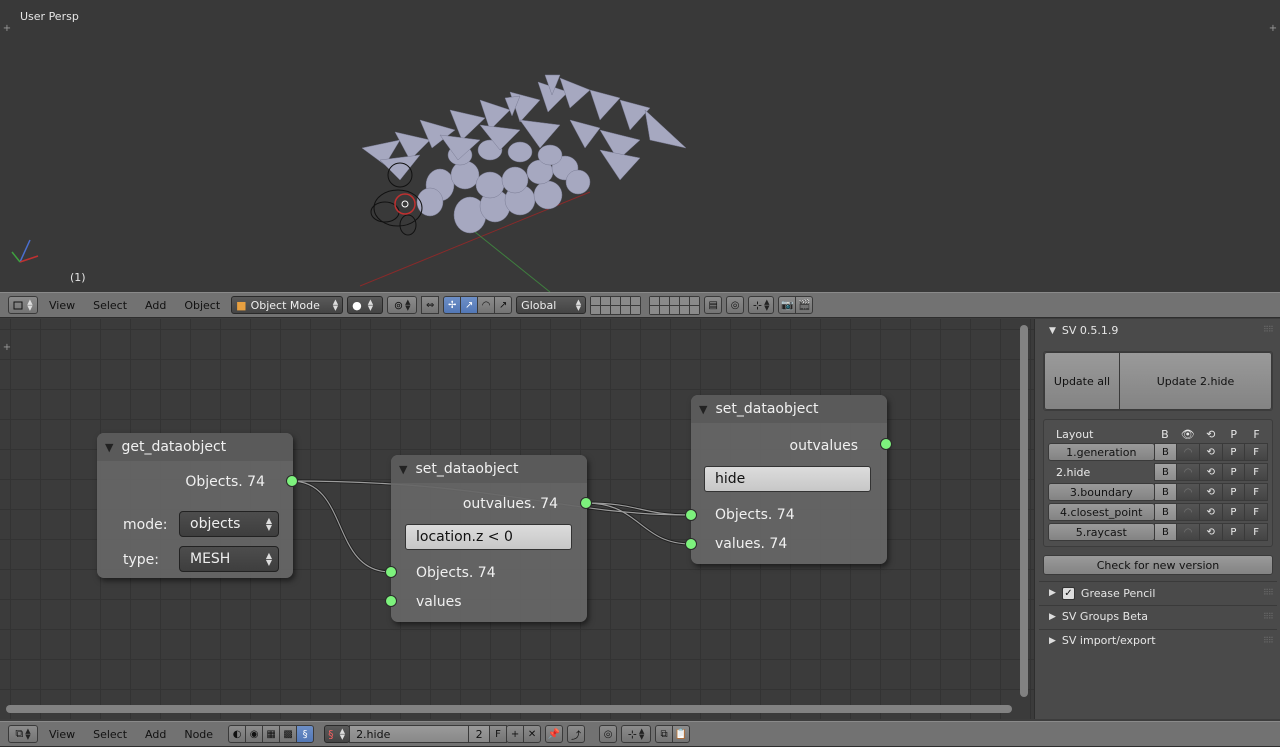  Describe the element at coordinates (288, 734) in the screenshot. I see `checker-tree-icon: ▩` at that location.